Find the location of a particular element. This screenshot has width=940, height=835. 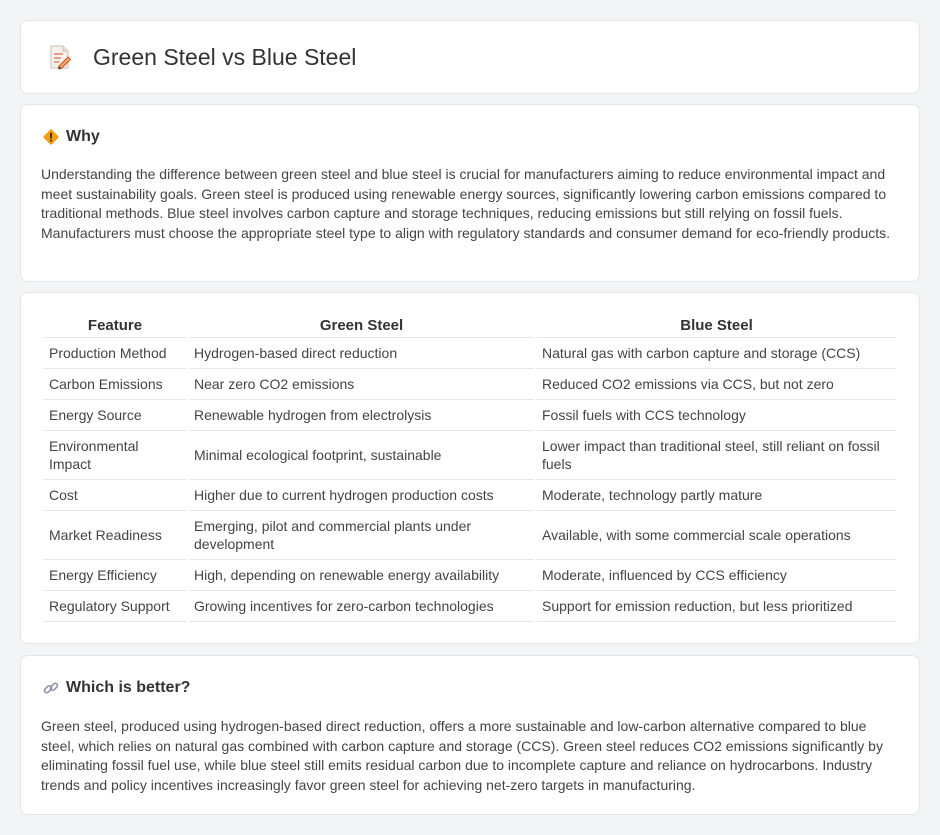

table-cell-feature: Production Method is located at coordinates (115, 353).